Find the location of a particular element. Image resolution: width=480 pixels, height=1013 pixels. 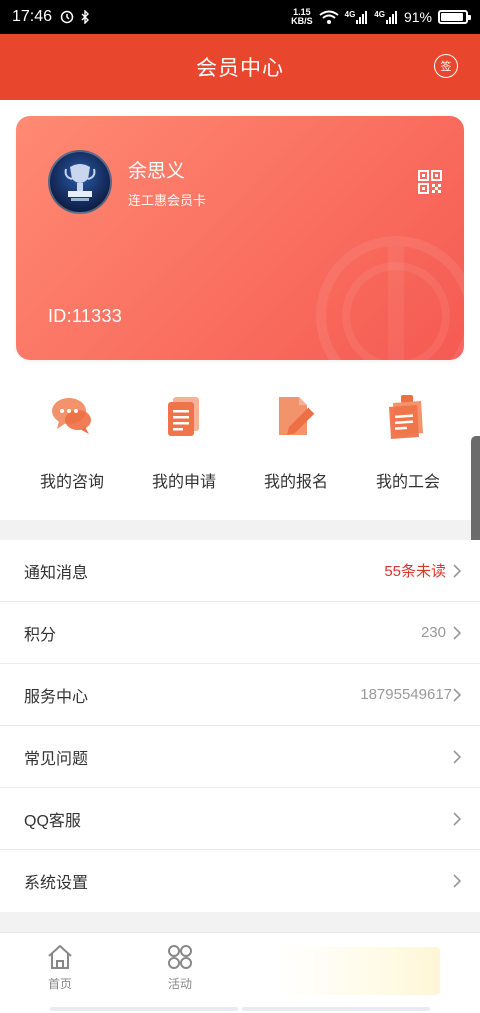

list-item-faq: 常见问题 is located at coordinates (240, 757).